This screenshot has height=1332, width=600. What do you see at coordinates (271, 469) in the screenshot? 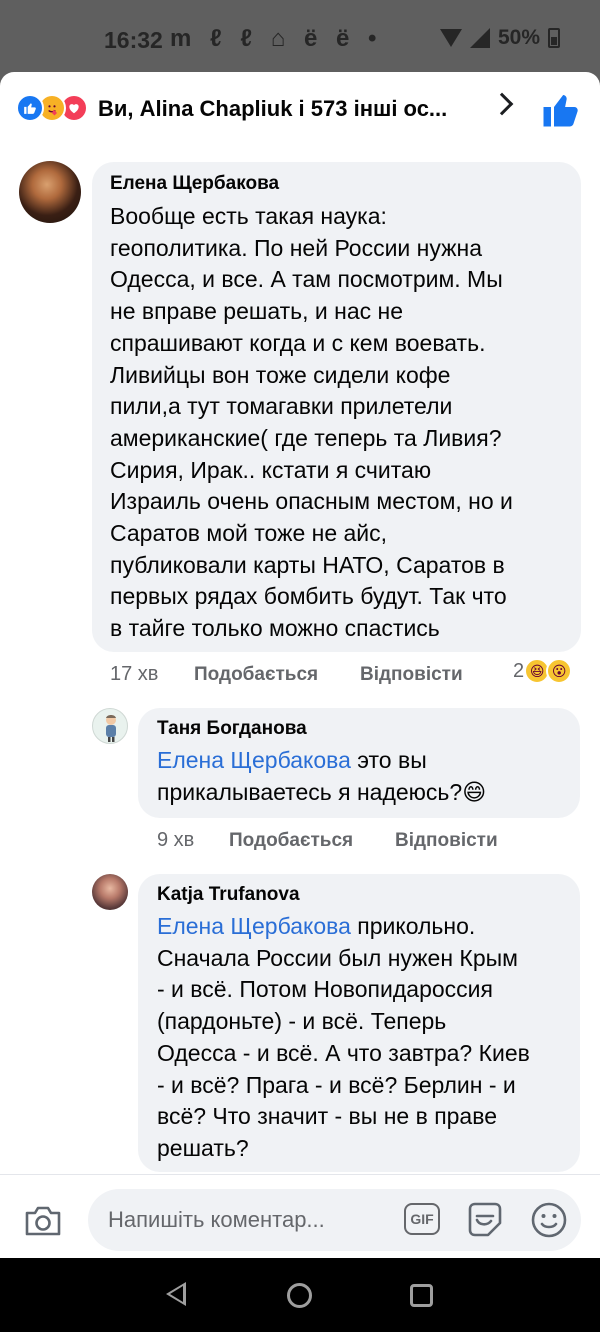
I see `comment-line: Сирия, Ирак.. кстати я считаю` at bounding box center [271, 469].